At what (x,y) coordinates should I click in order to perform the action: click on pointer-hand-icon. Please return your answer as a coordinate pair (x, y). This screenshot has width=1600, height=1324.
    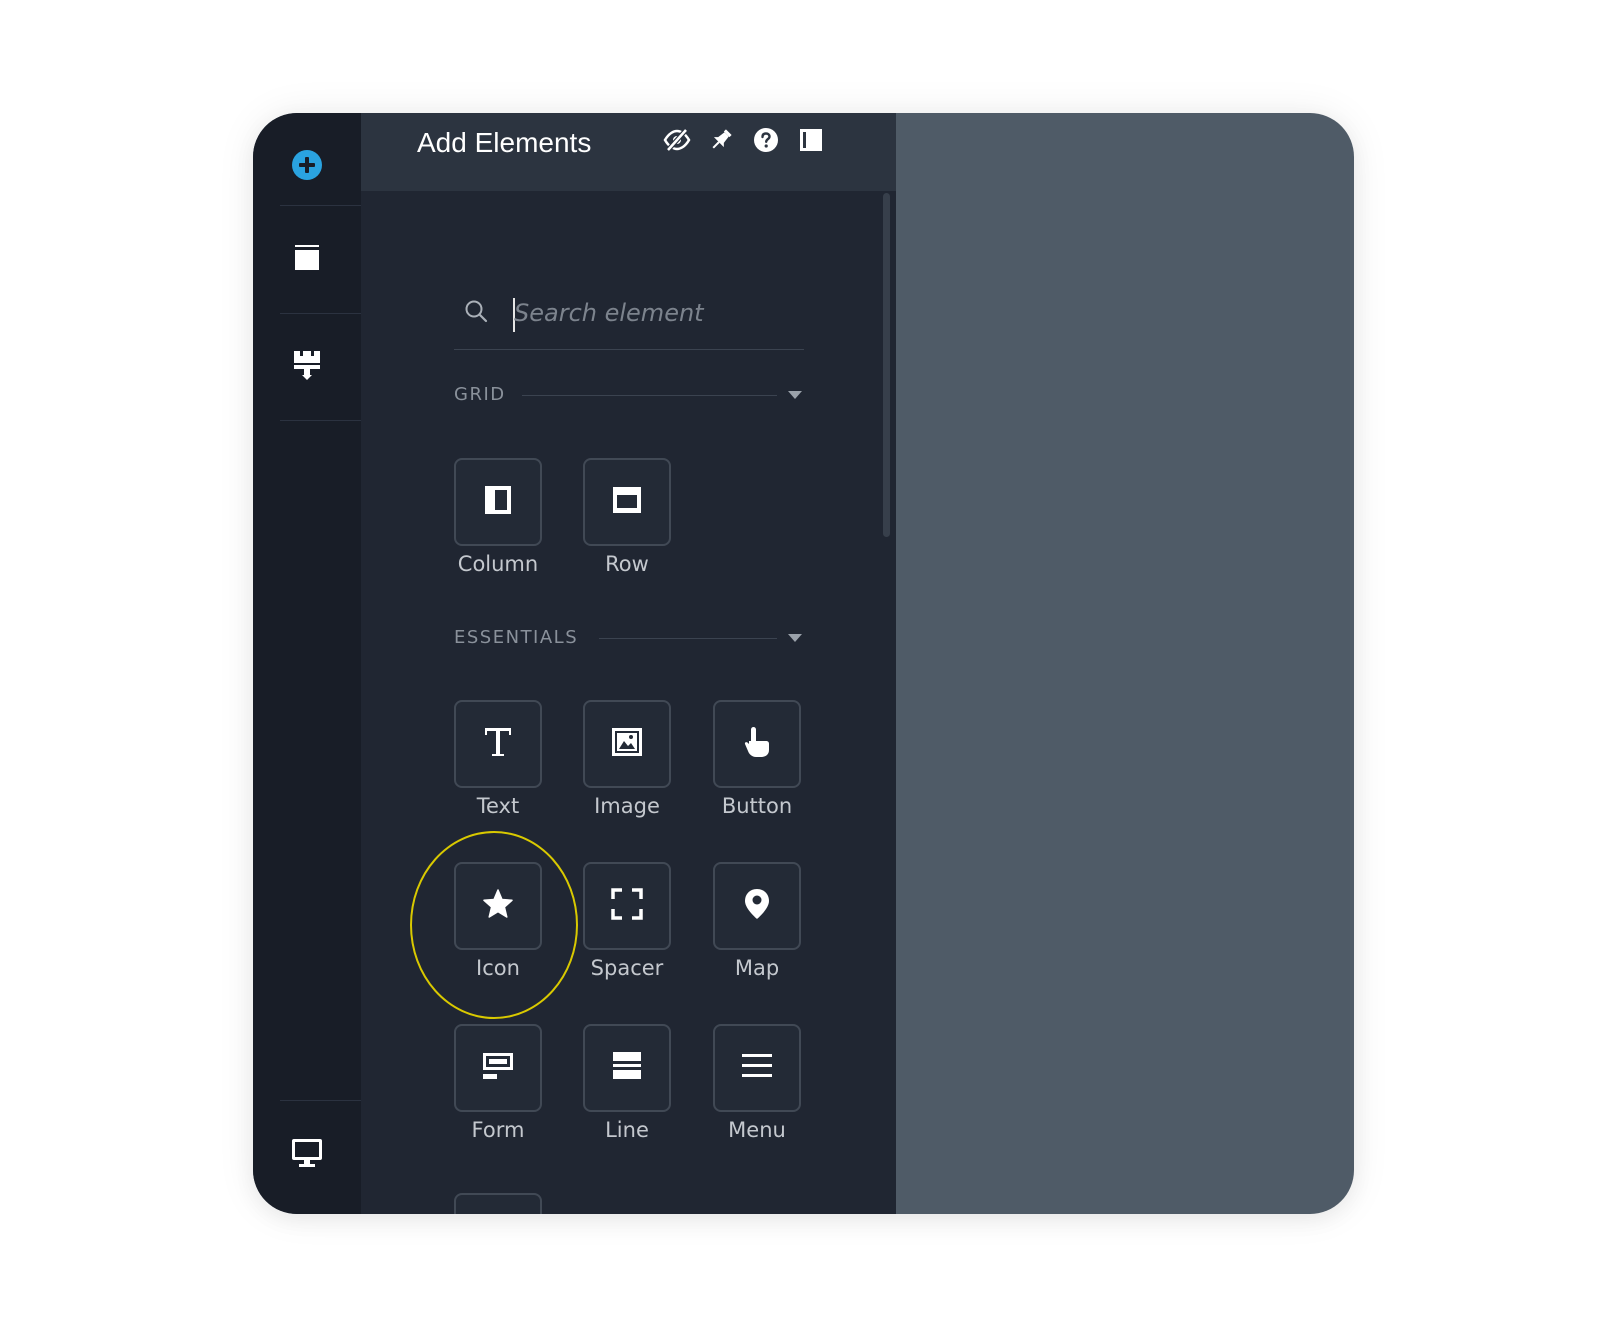
    Looking at the image, I should click on (757, 744).